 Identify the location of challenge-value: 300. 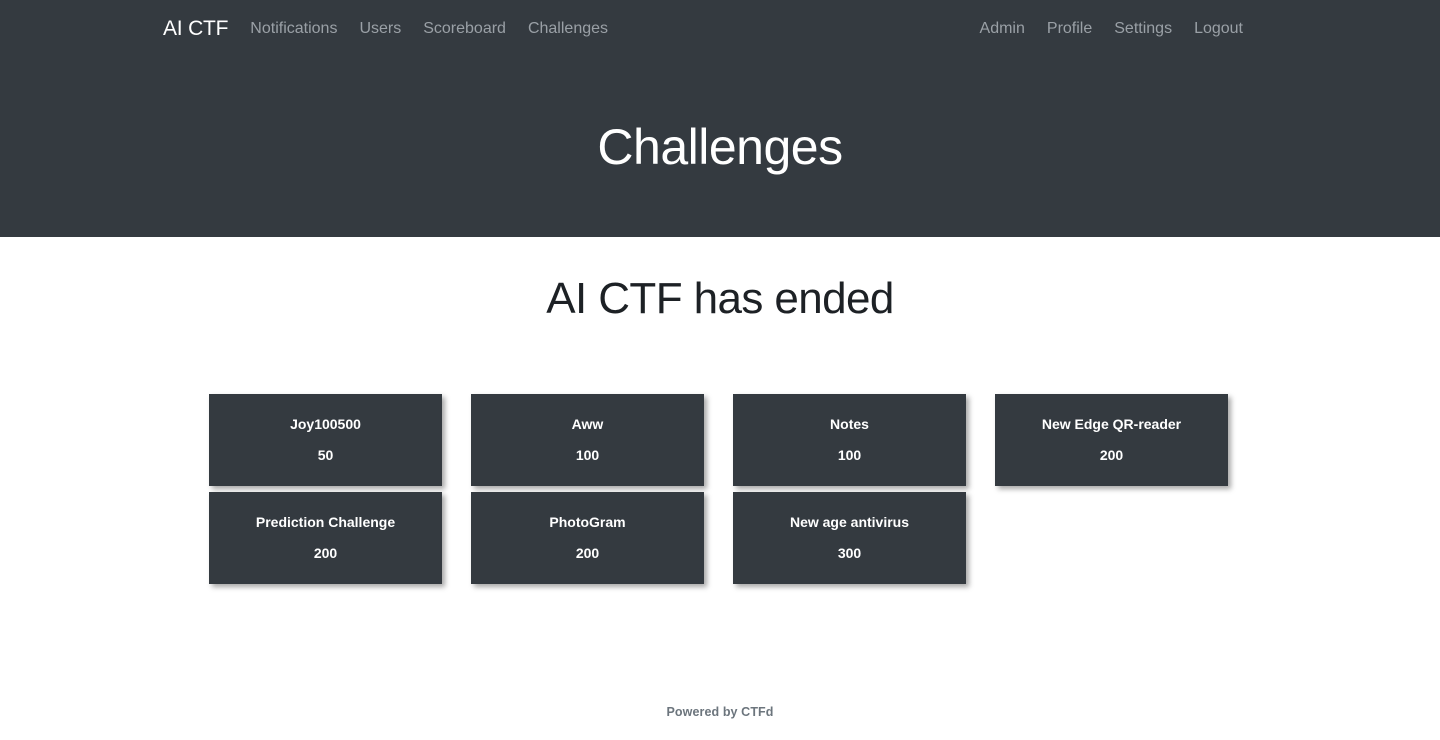
(849, 553).